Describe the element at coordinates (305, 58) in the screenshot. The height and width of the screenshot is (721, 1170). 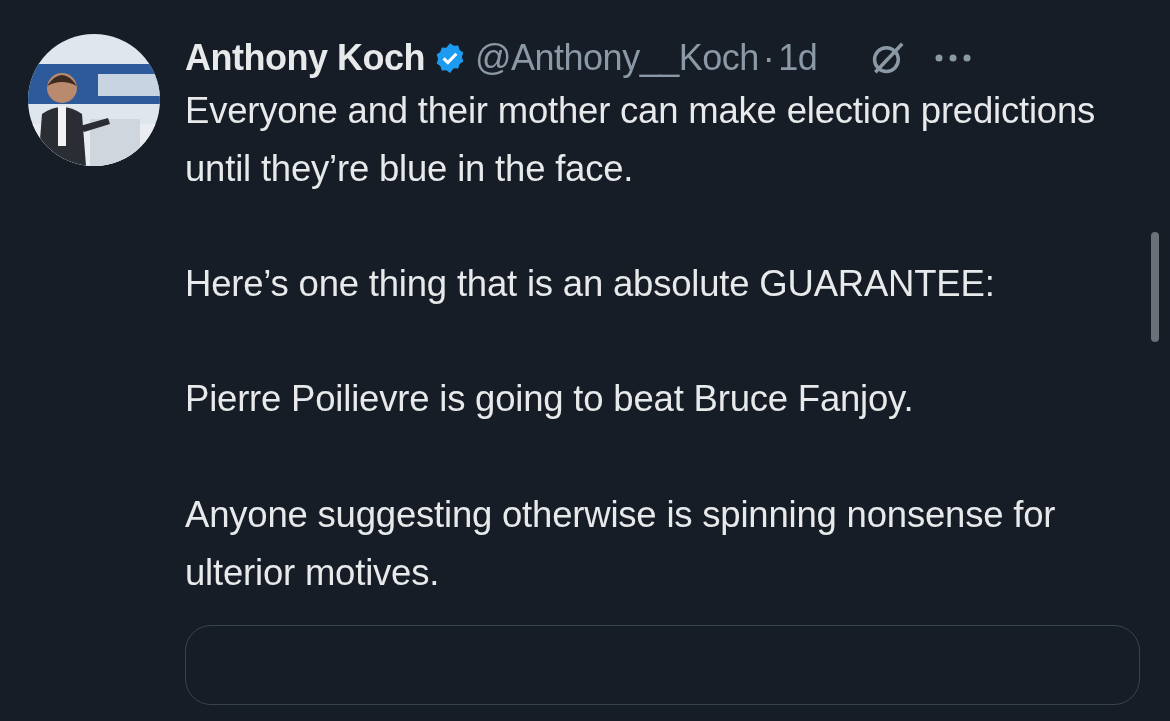
I see `author-name: Anthony Koch` at that location.